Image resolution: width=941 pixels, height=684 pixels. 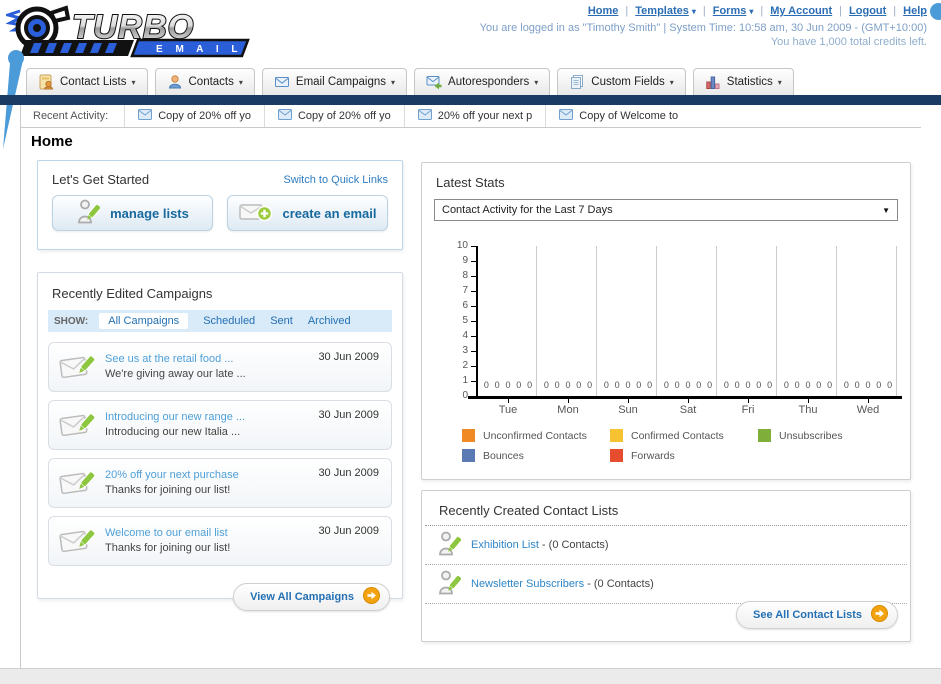 What do you see at coordinates (808, 410) in the screenshot?
I see `category-label-thu: Thu` at bounding box center [808, 410].